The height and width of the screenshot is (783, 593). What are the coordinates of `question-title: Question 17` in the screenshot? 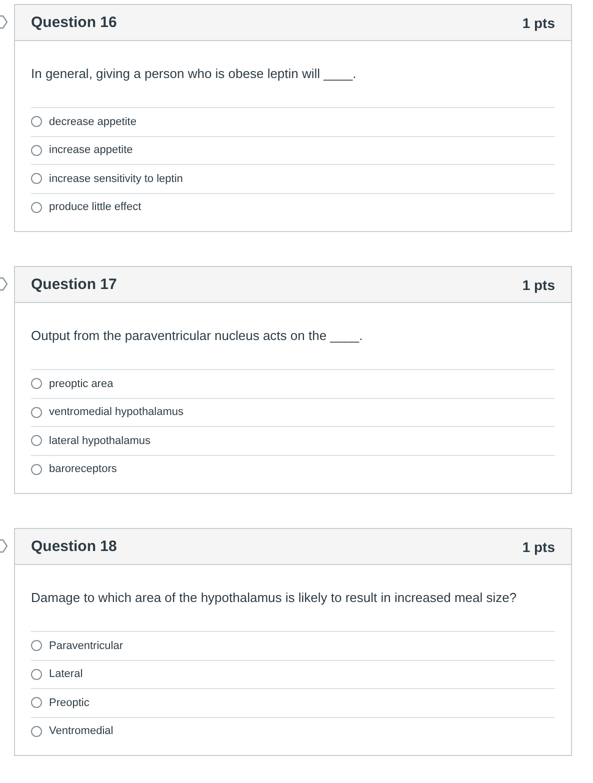 It's located at (74, 284).